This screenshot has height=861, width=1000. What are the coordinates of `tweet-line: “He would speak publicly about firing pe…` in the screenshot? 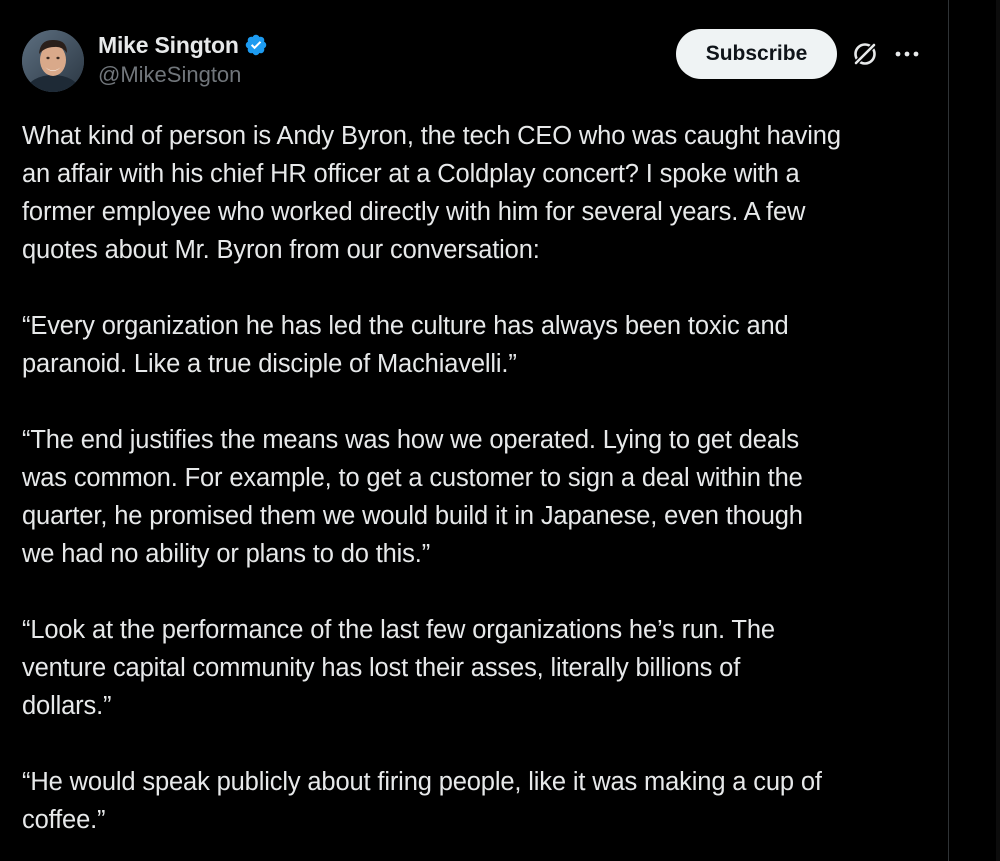 It's located at (422, 782).